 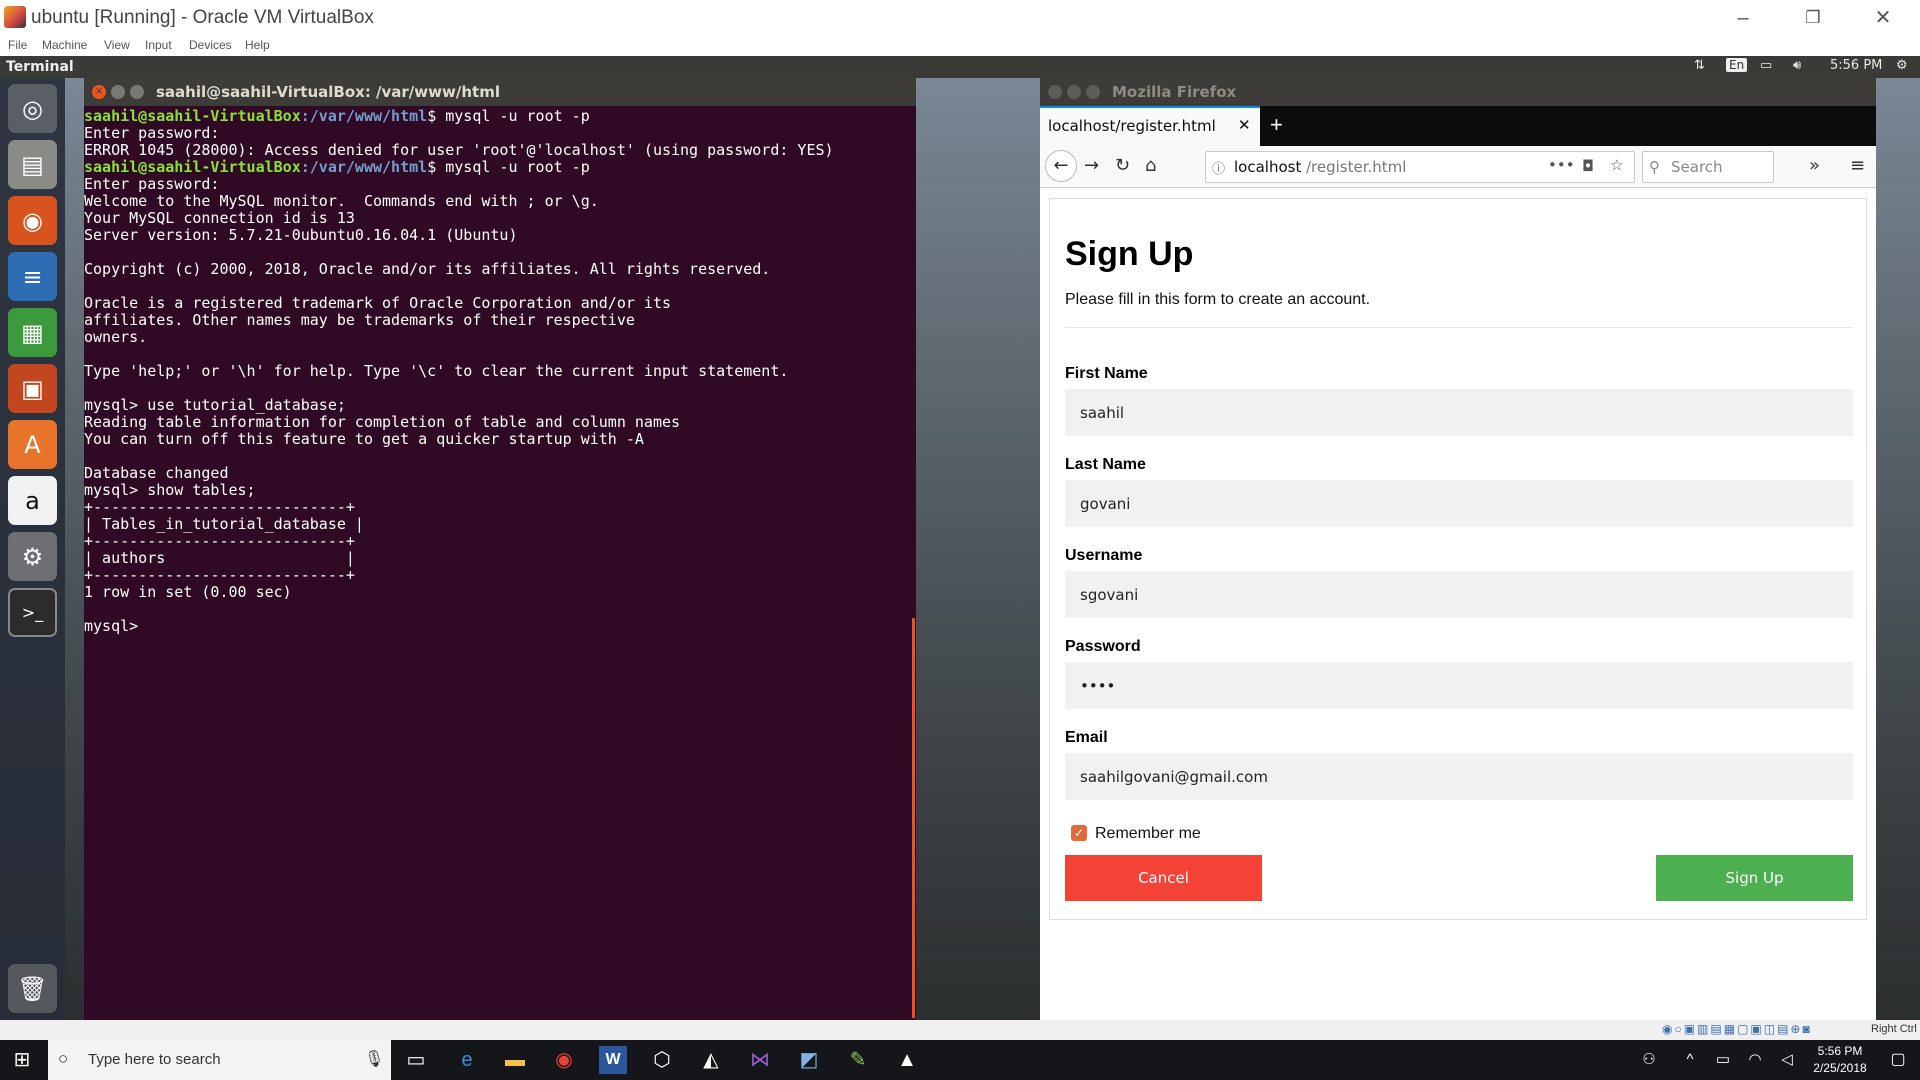 I want to click on last-name-field, so click(x=1459, y=503).